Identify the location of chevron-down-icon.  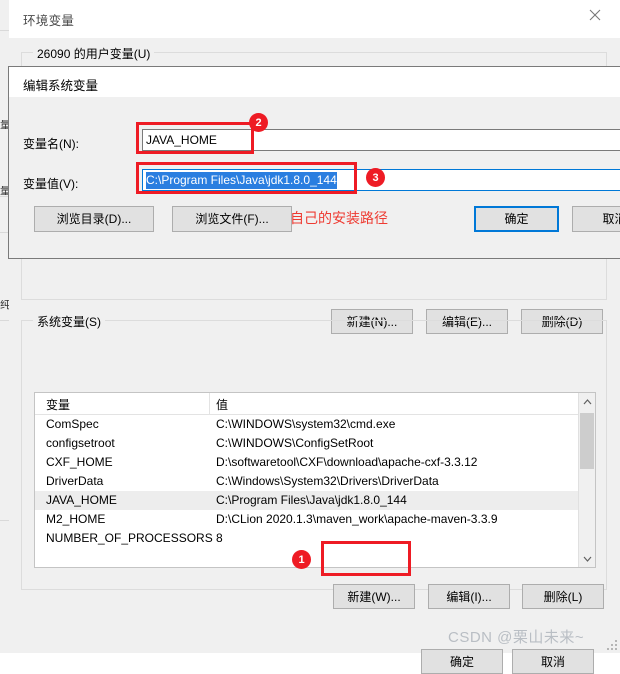
(587, 558).